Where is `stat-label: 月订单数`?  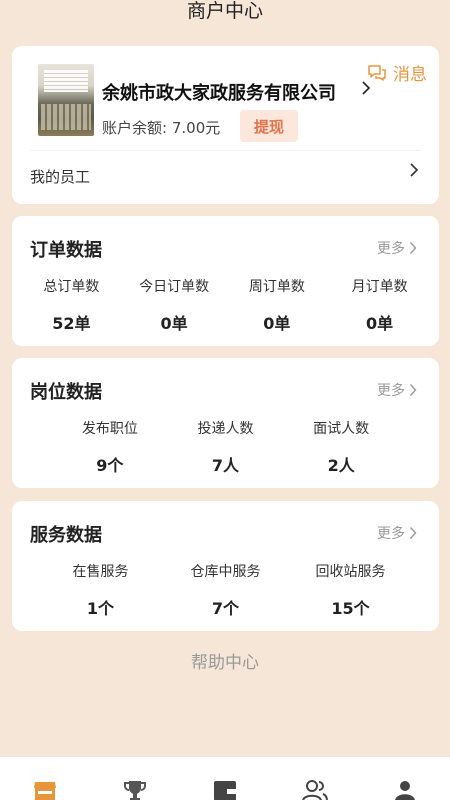 stat-label: 月订单数 is located at coordinates (379, 287).